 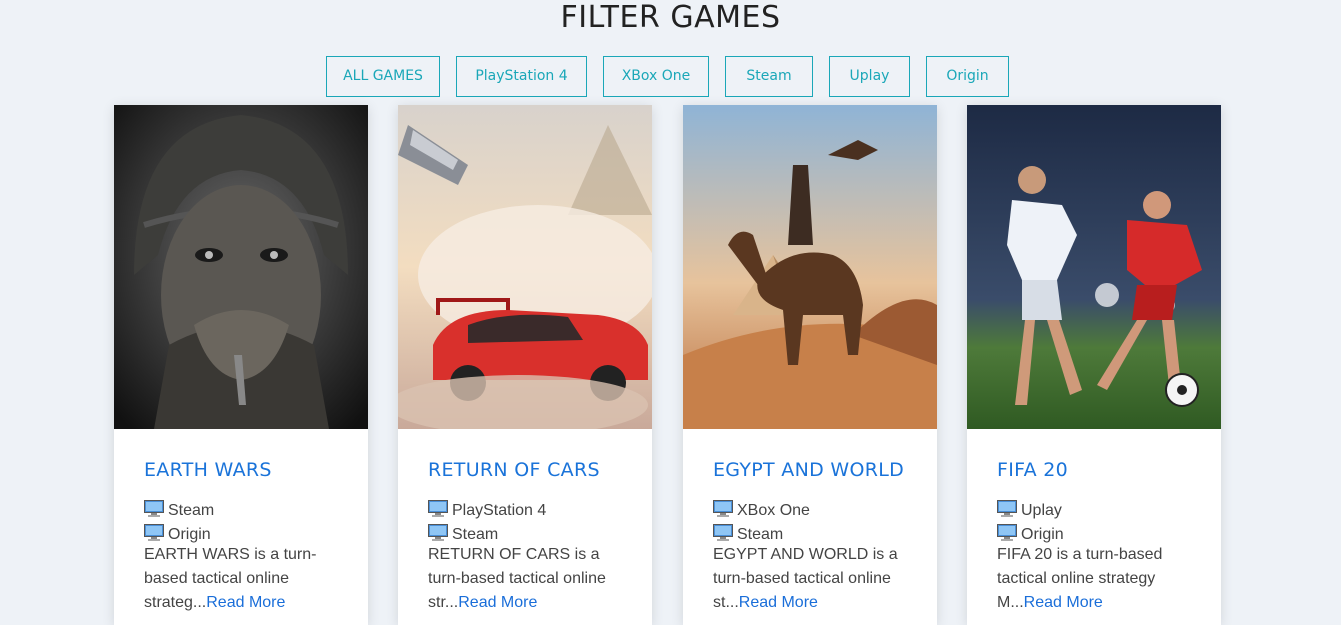 I want to click on platform-row: Steam, so click(x=179, y=511).